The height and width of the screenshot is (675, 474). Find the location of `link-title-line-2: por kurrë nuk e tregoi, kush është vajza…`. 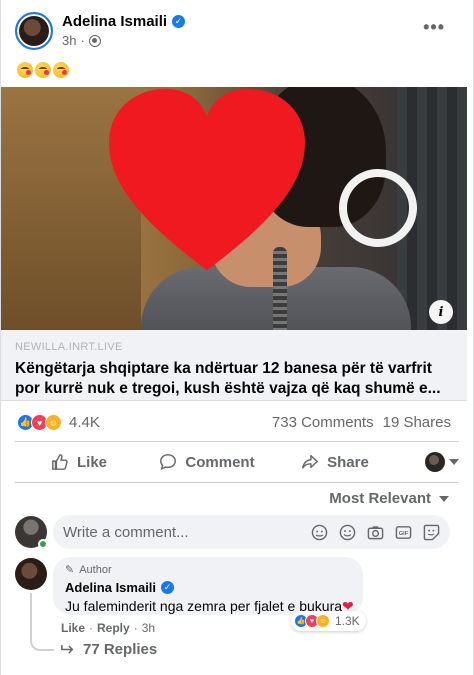

link-title-line-2: por kurrë nuk e tregoi, kush është vajza… is located at coordinates (228, 388).